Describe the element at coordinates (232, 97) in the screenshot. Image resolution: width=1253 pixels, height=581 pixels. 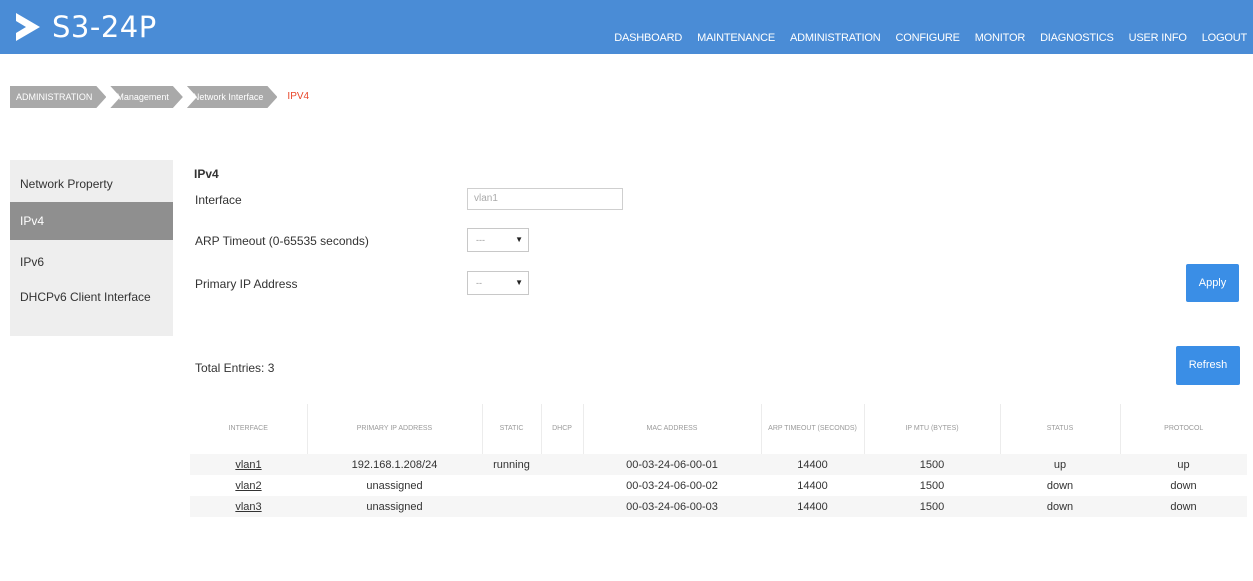
I see `breadcrumb-network-interface: Network Interface` at that location.